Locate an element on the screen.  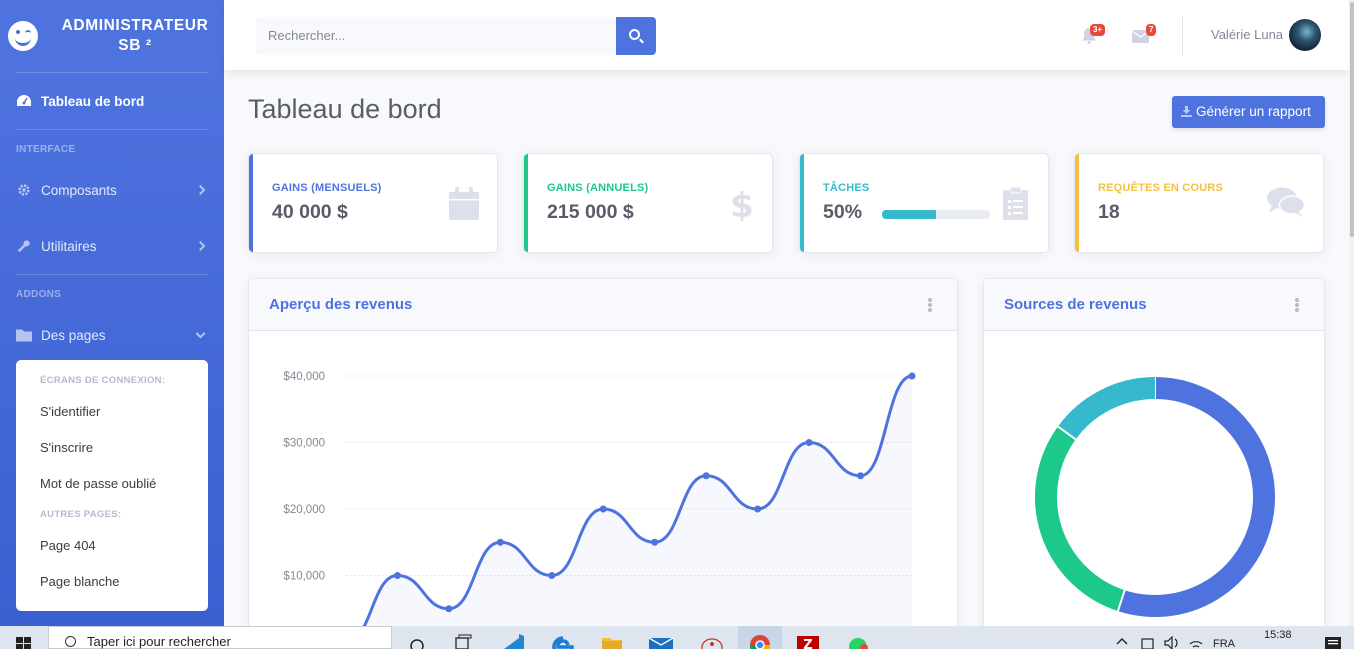
windows-start-icon is located at coordinates (24, 643).